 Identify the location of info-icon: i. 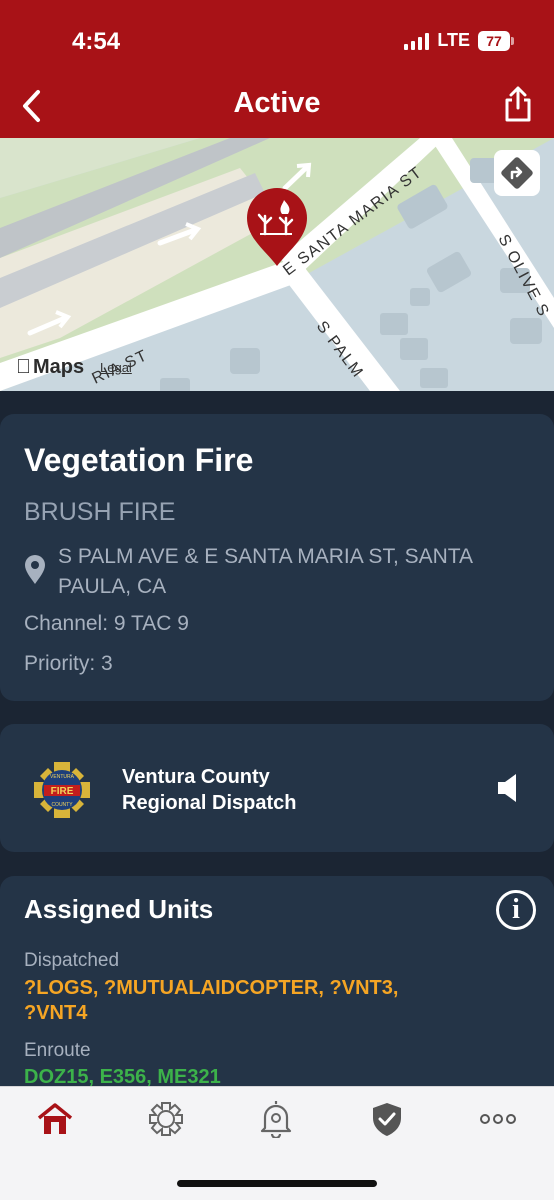
(516, 910).